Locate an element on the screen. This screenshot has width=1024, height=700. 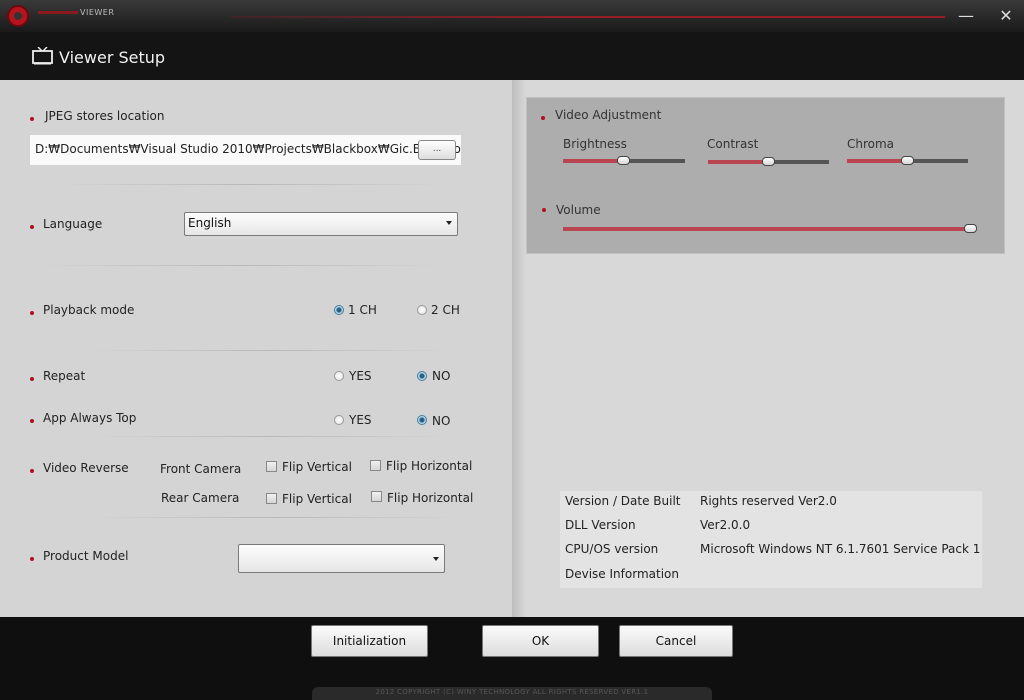
volume-label: Volume is located at coordinates (578, 210).